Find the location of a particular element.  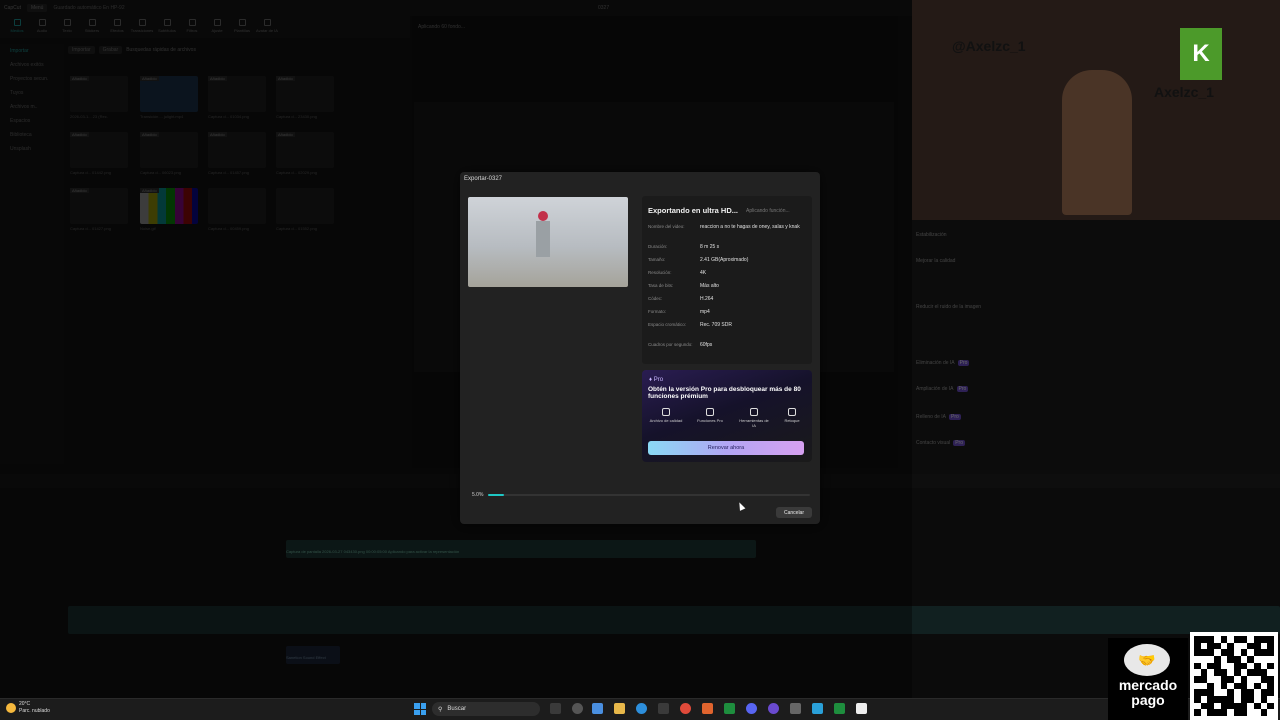

export-info-panel is located at coordinates (727, 280).